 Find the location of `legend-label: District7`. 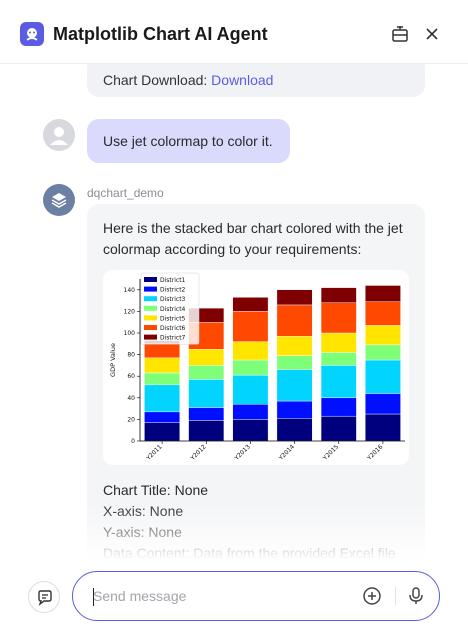

legend-label: District7 is located at coordinates (173, 338).